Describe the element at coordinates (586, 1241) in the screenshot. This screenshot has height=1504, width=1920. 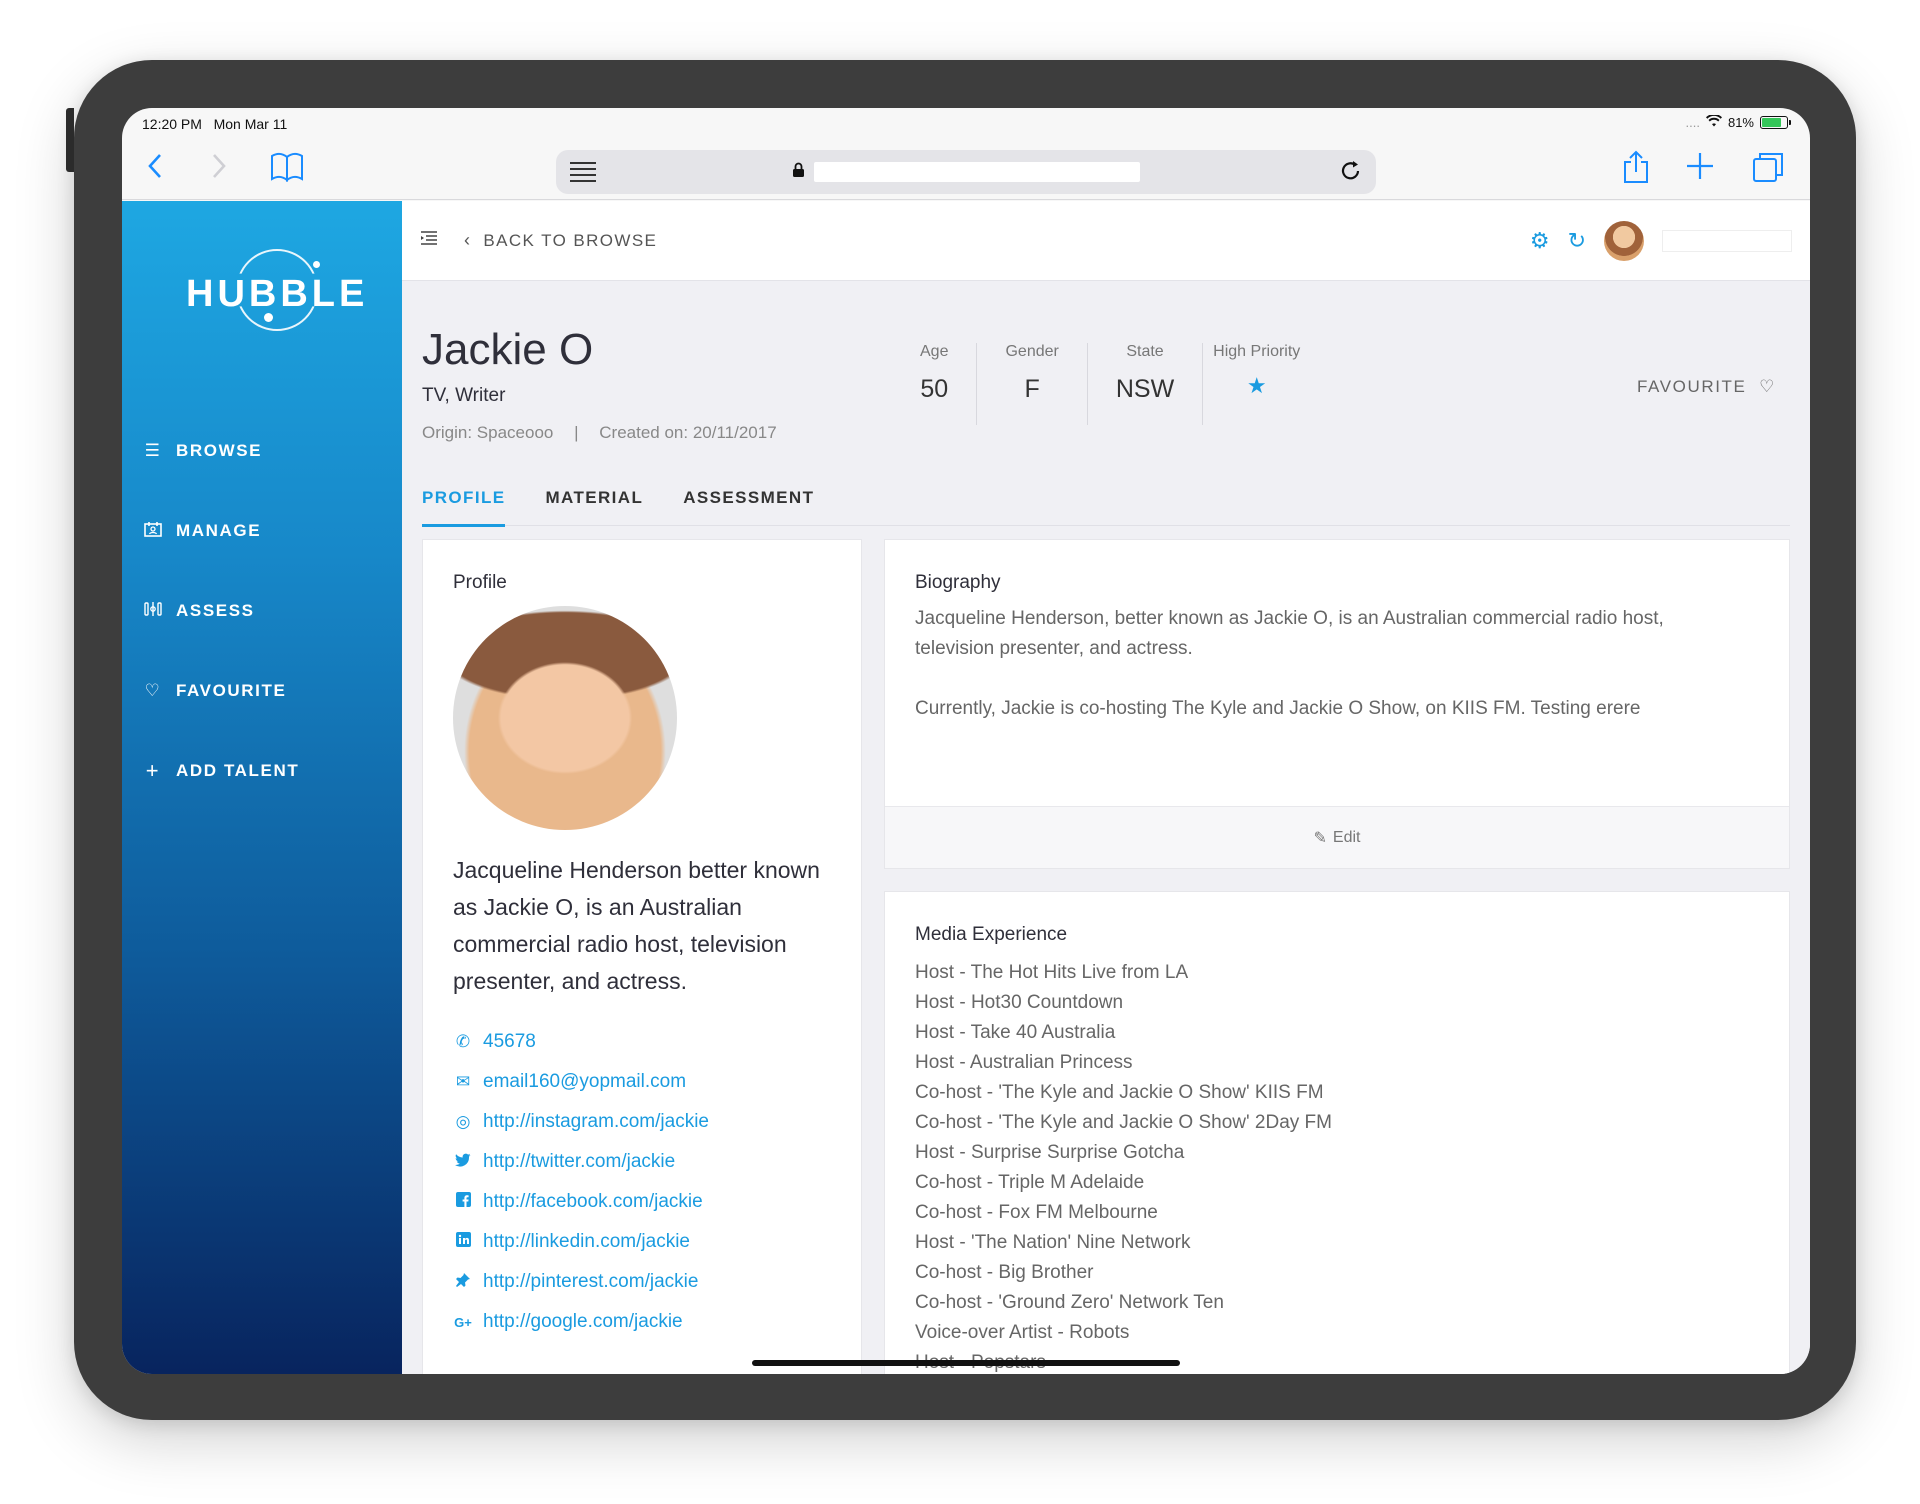
I see `contact-value: http://linkedin.com/jackie` at that location.